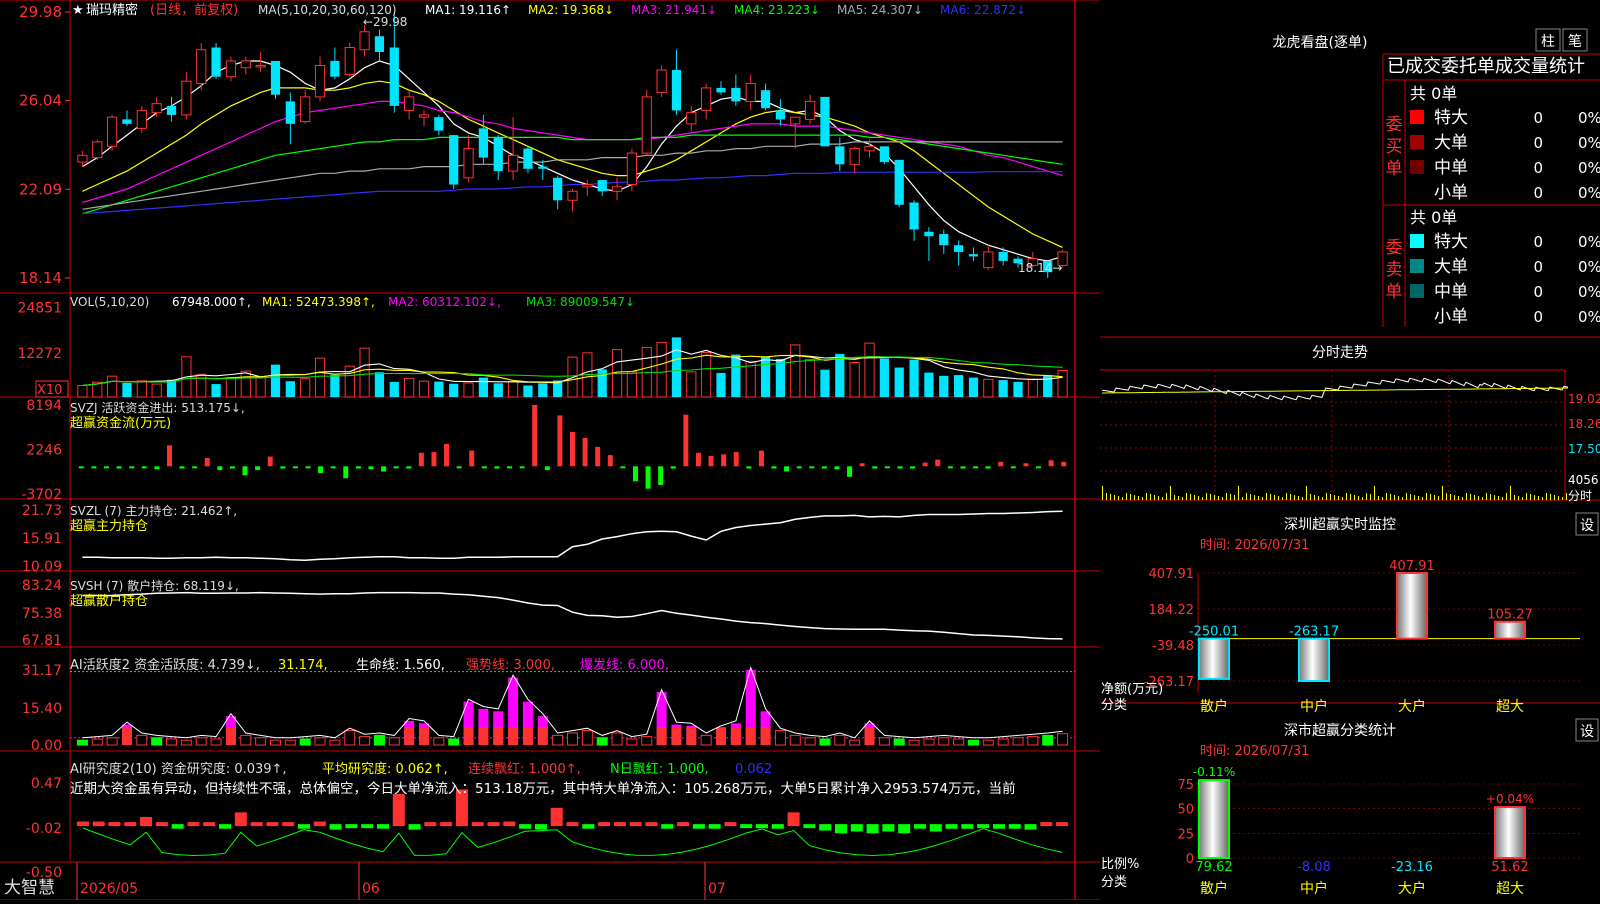  Describe the element at coordinates (46, 784) in the screenshot. I see `ai2-axis-label: 0.47` at that location.